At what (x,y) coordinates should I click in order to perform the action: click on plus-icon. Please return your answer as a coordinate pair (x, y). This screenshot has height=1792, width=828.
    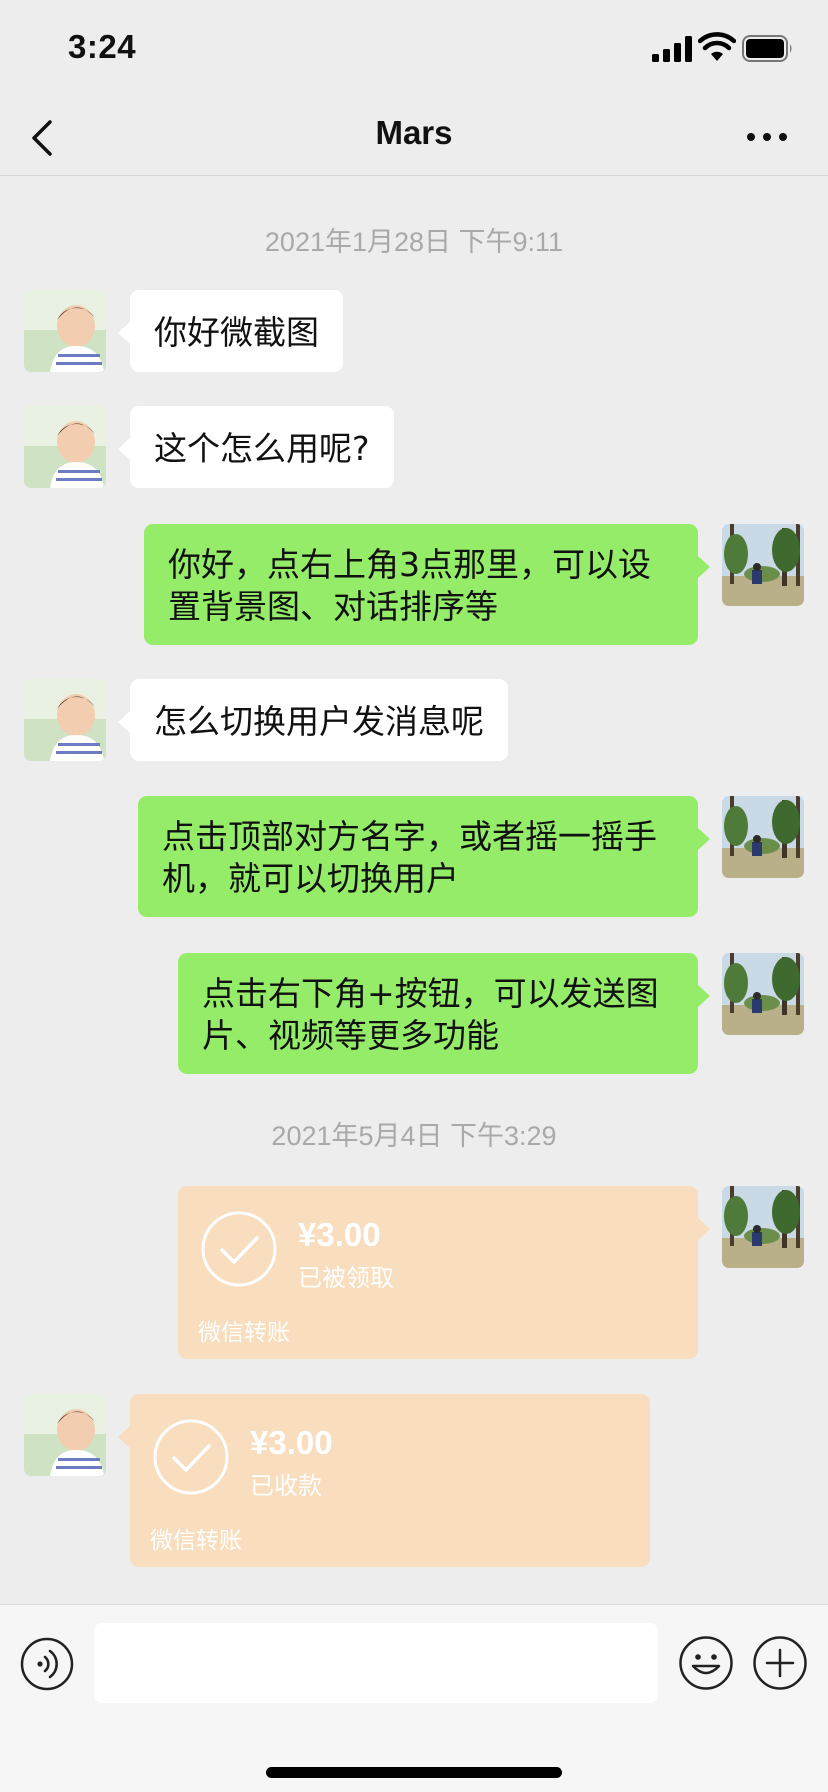
    Looking at the image, I should click on (780, 1663).